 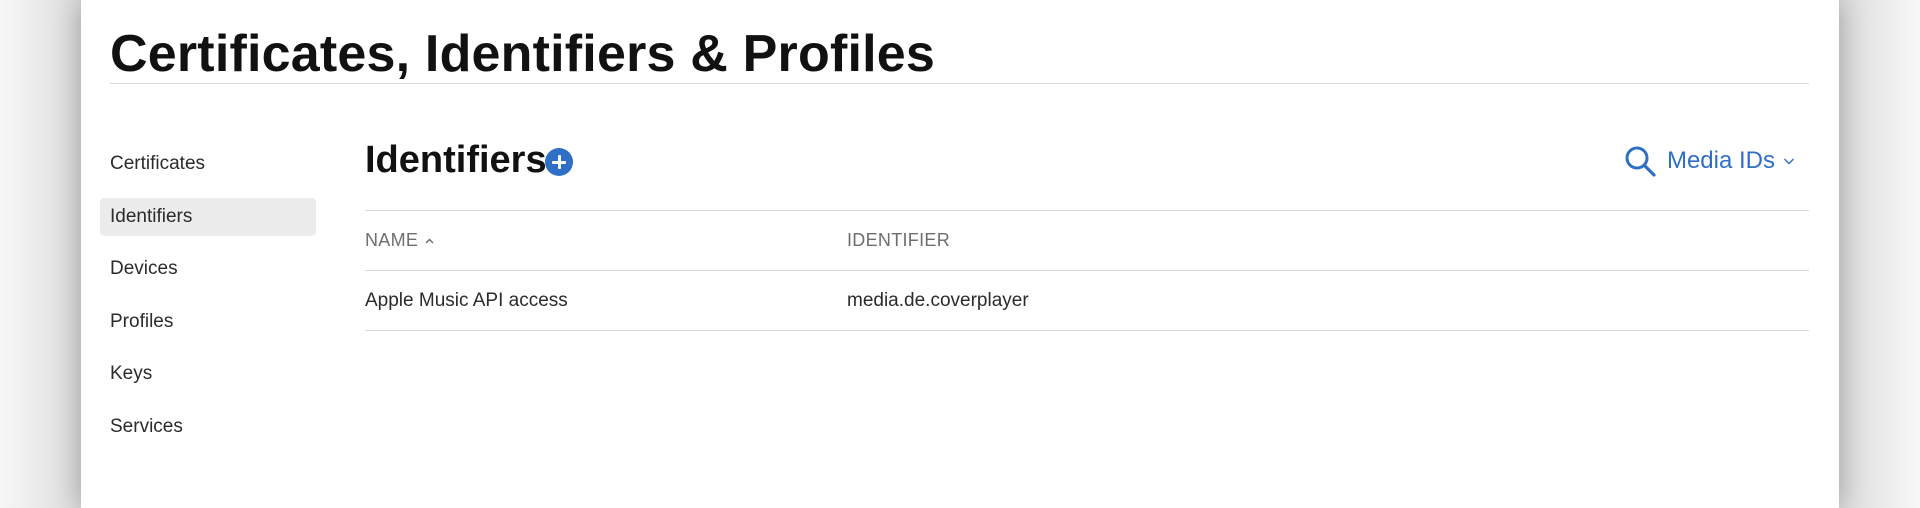 I want to click on filter-dropdown-label: Media IDs, so click(x=1720, y=160).